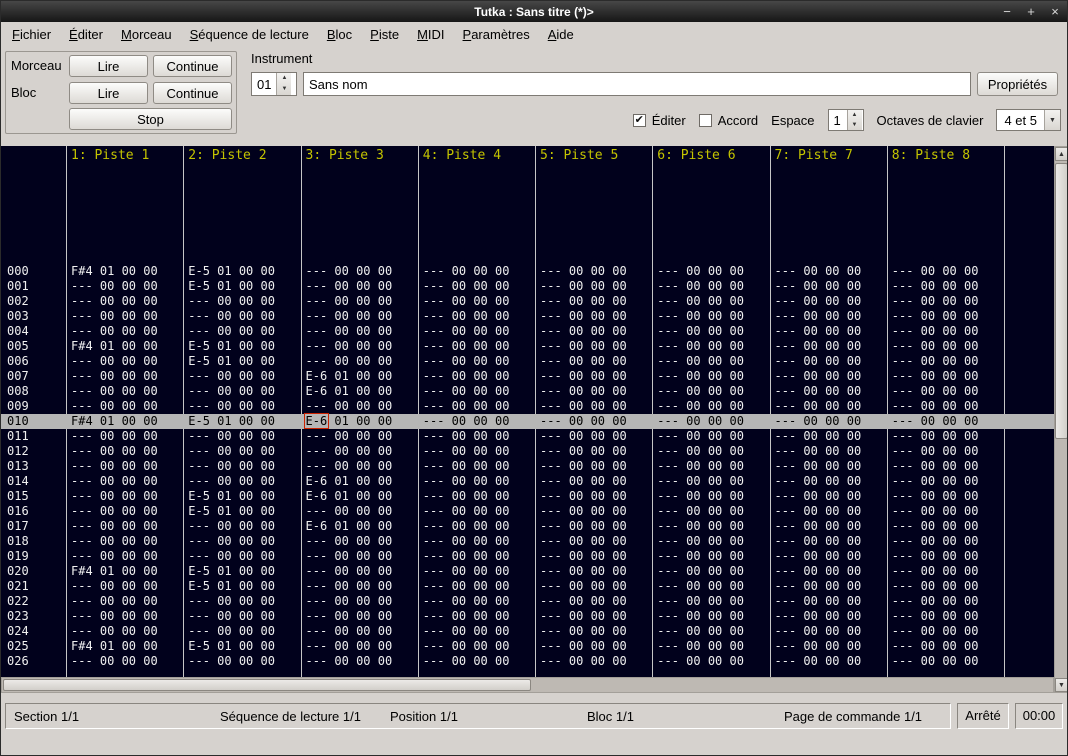 The image size is (1068, 756). What do you see at coordinates (496, 34) in the screenshot?
I see `menu-item-parametres: Paramètres` at bounding box center [496, 34].